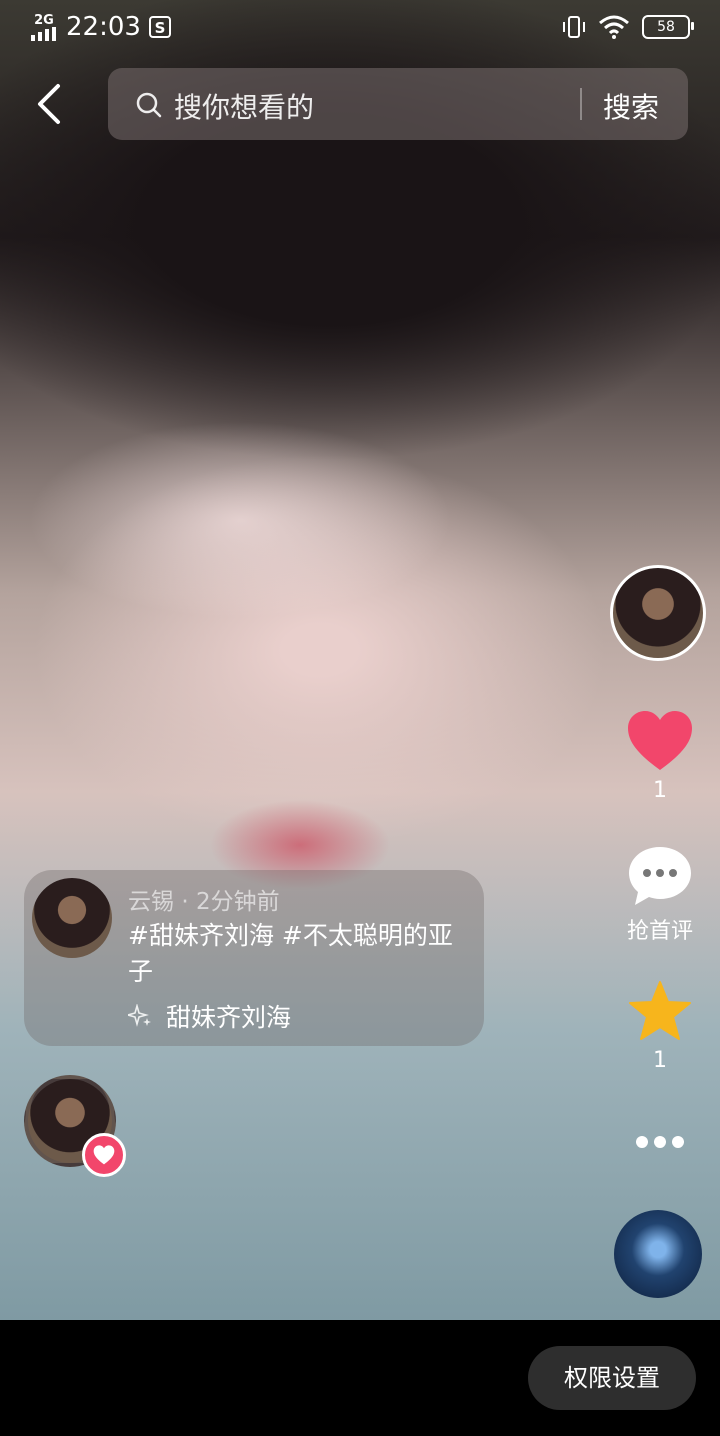 The width and height of the screenshot is (720, 1436). I want to click on notification-s-icon: S, so click(159, 27).